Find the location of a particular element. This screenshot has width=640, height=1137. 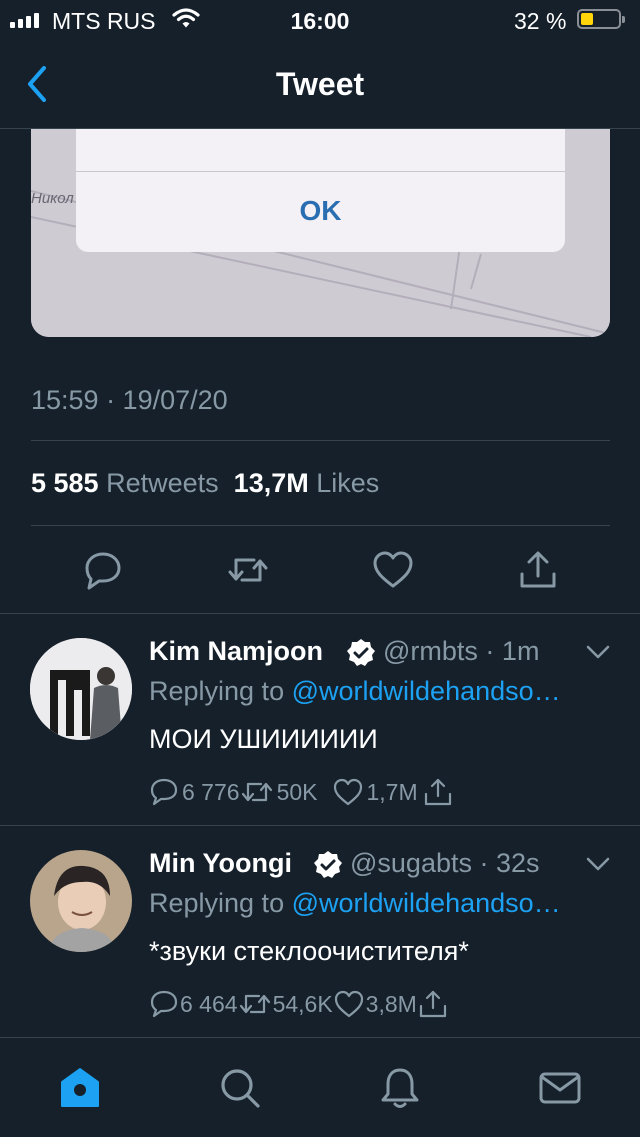

tab-home is located at coordinates (80, 1088).